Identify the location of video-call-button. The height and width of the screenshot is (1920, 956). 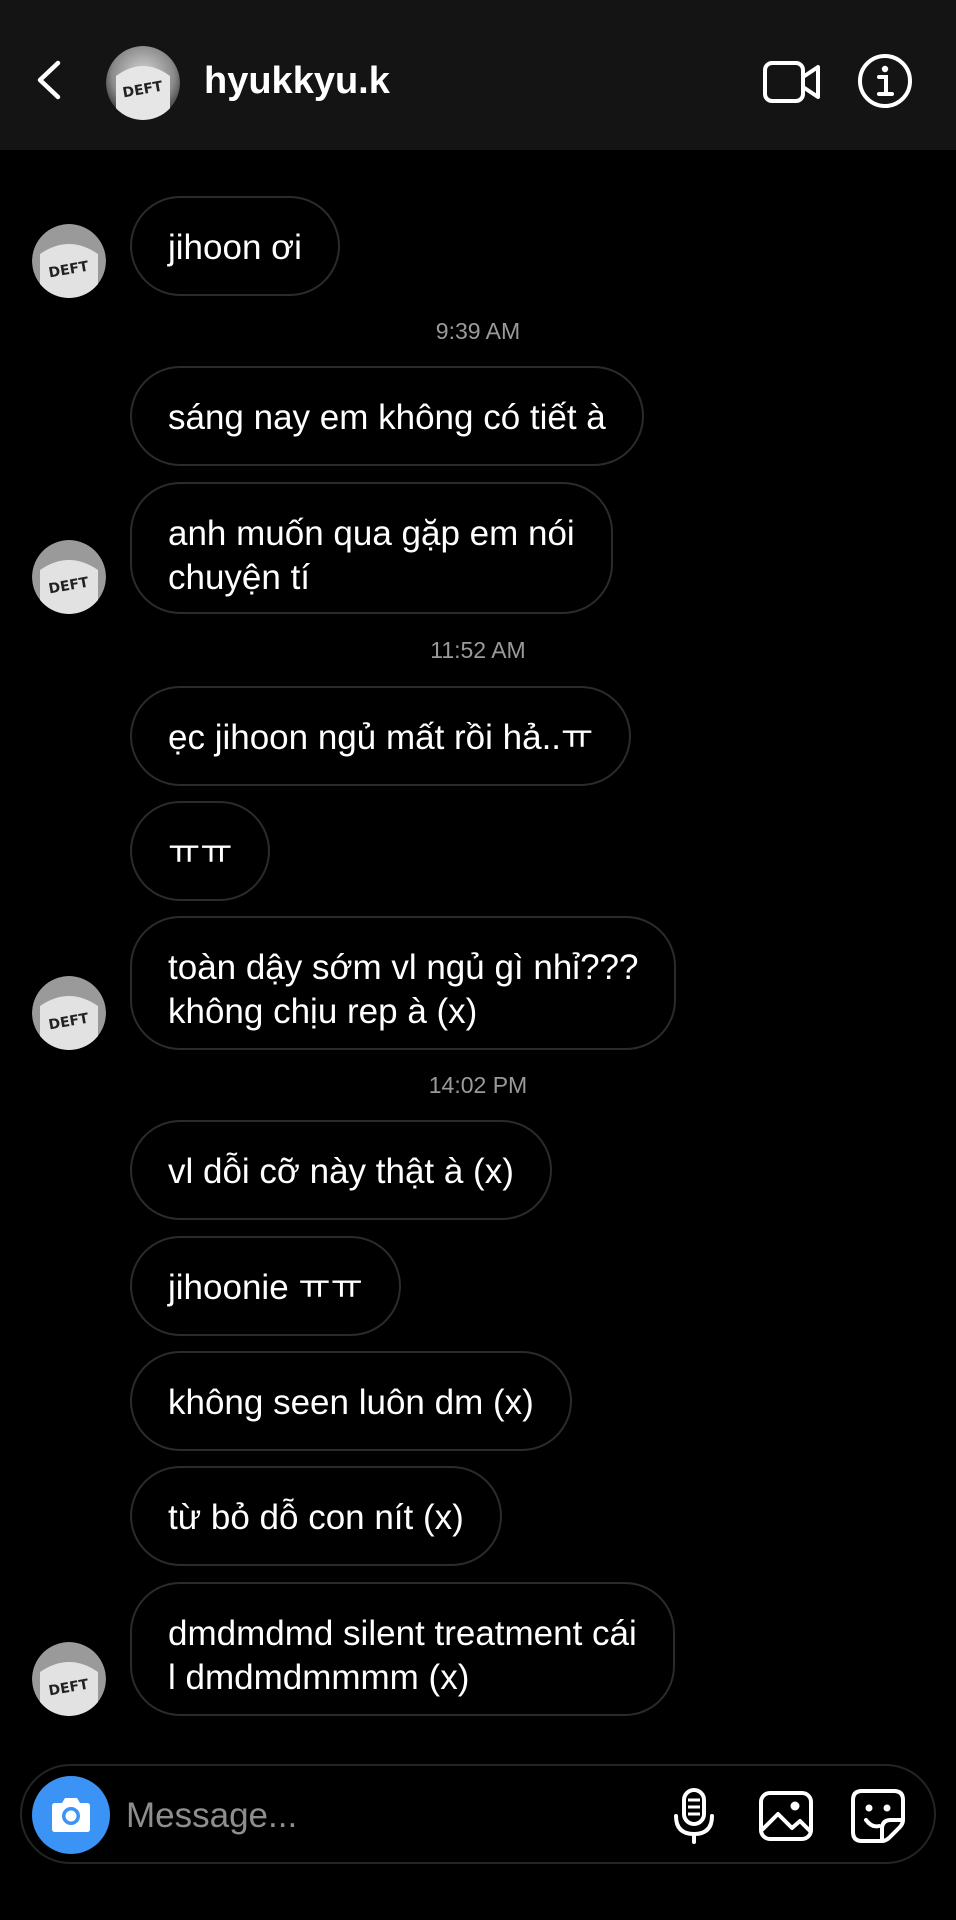
(792, 82).